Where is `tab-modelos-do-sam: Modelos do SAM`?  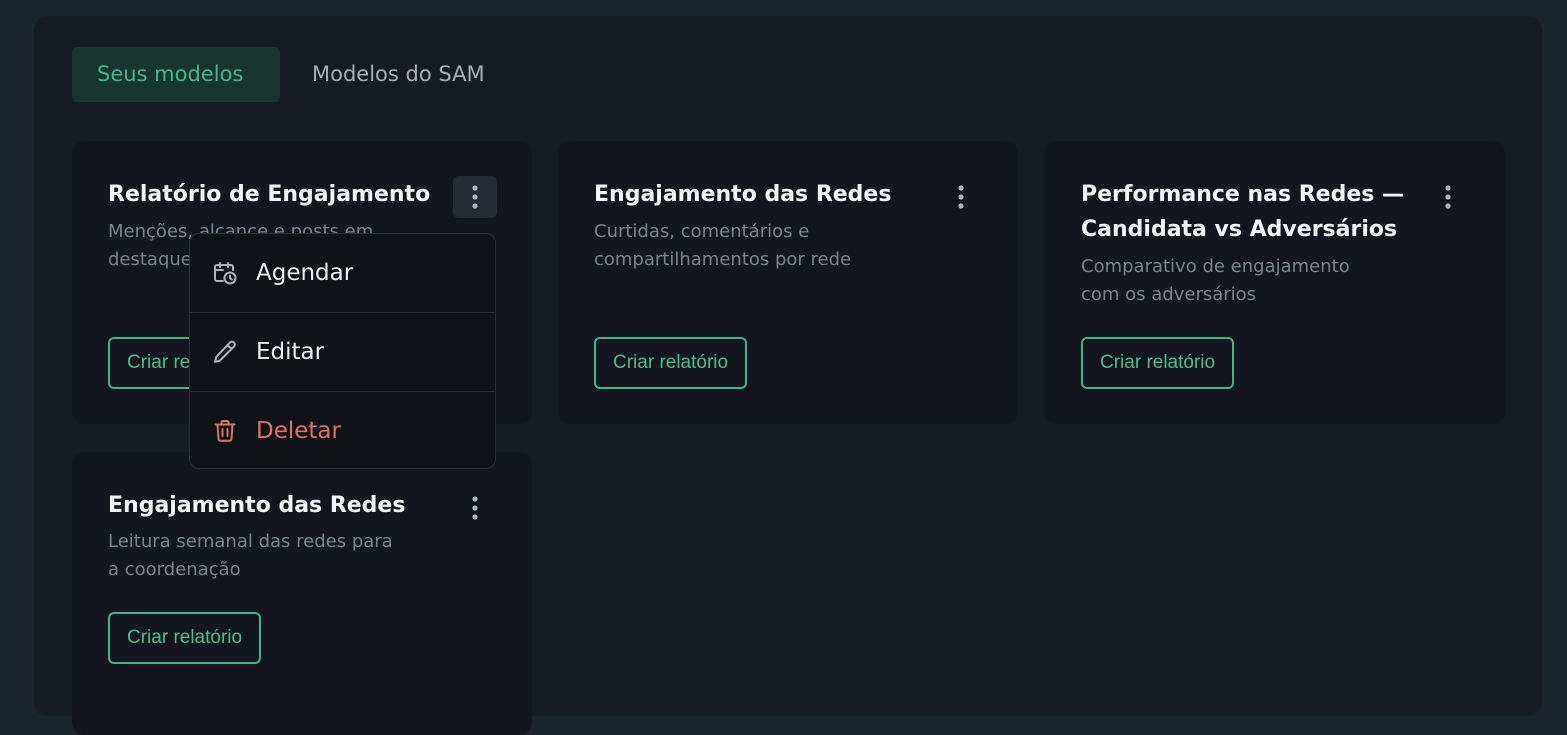 tab-modelos-do-sam: Modelos do SAM is located at coordinates (398, 74).